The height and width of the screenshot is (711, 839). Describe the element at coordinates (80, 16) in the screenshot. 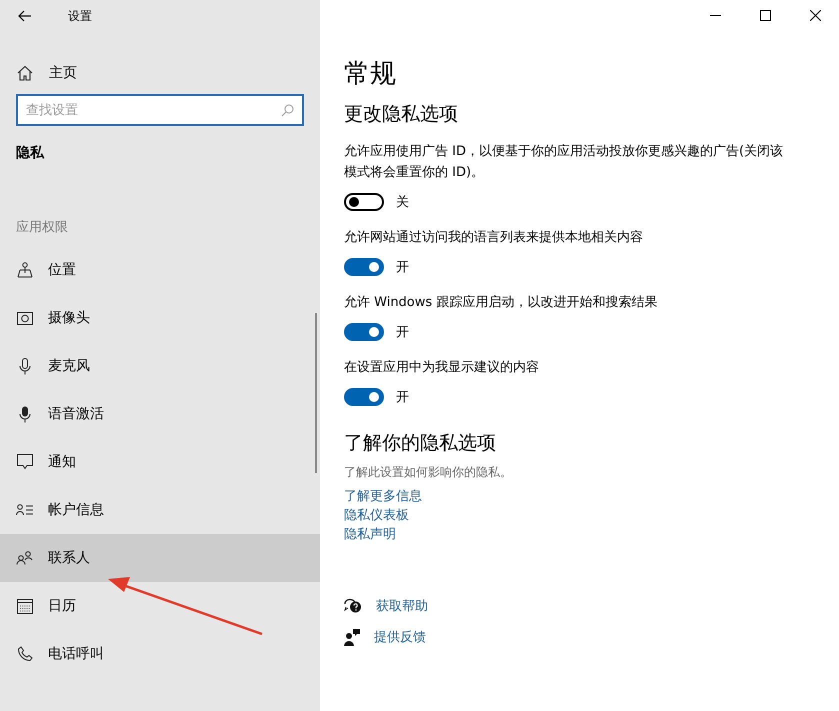

I see `window-title: 设置` at that location.